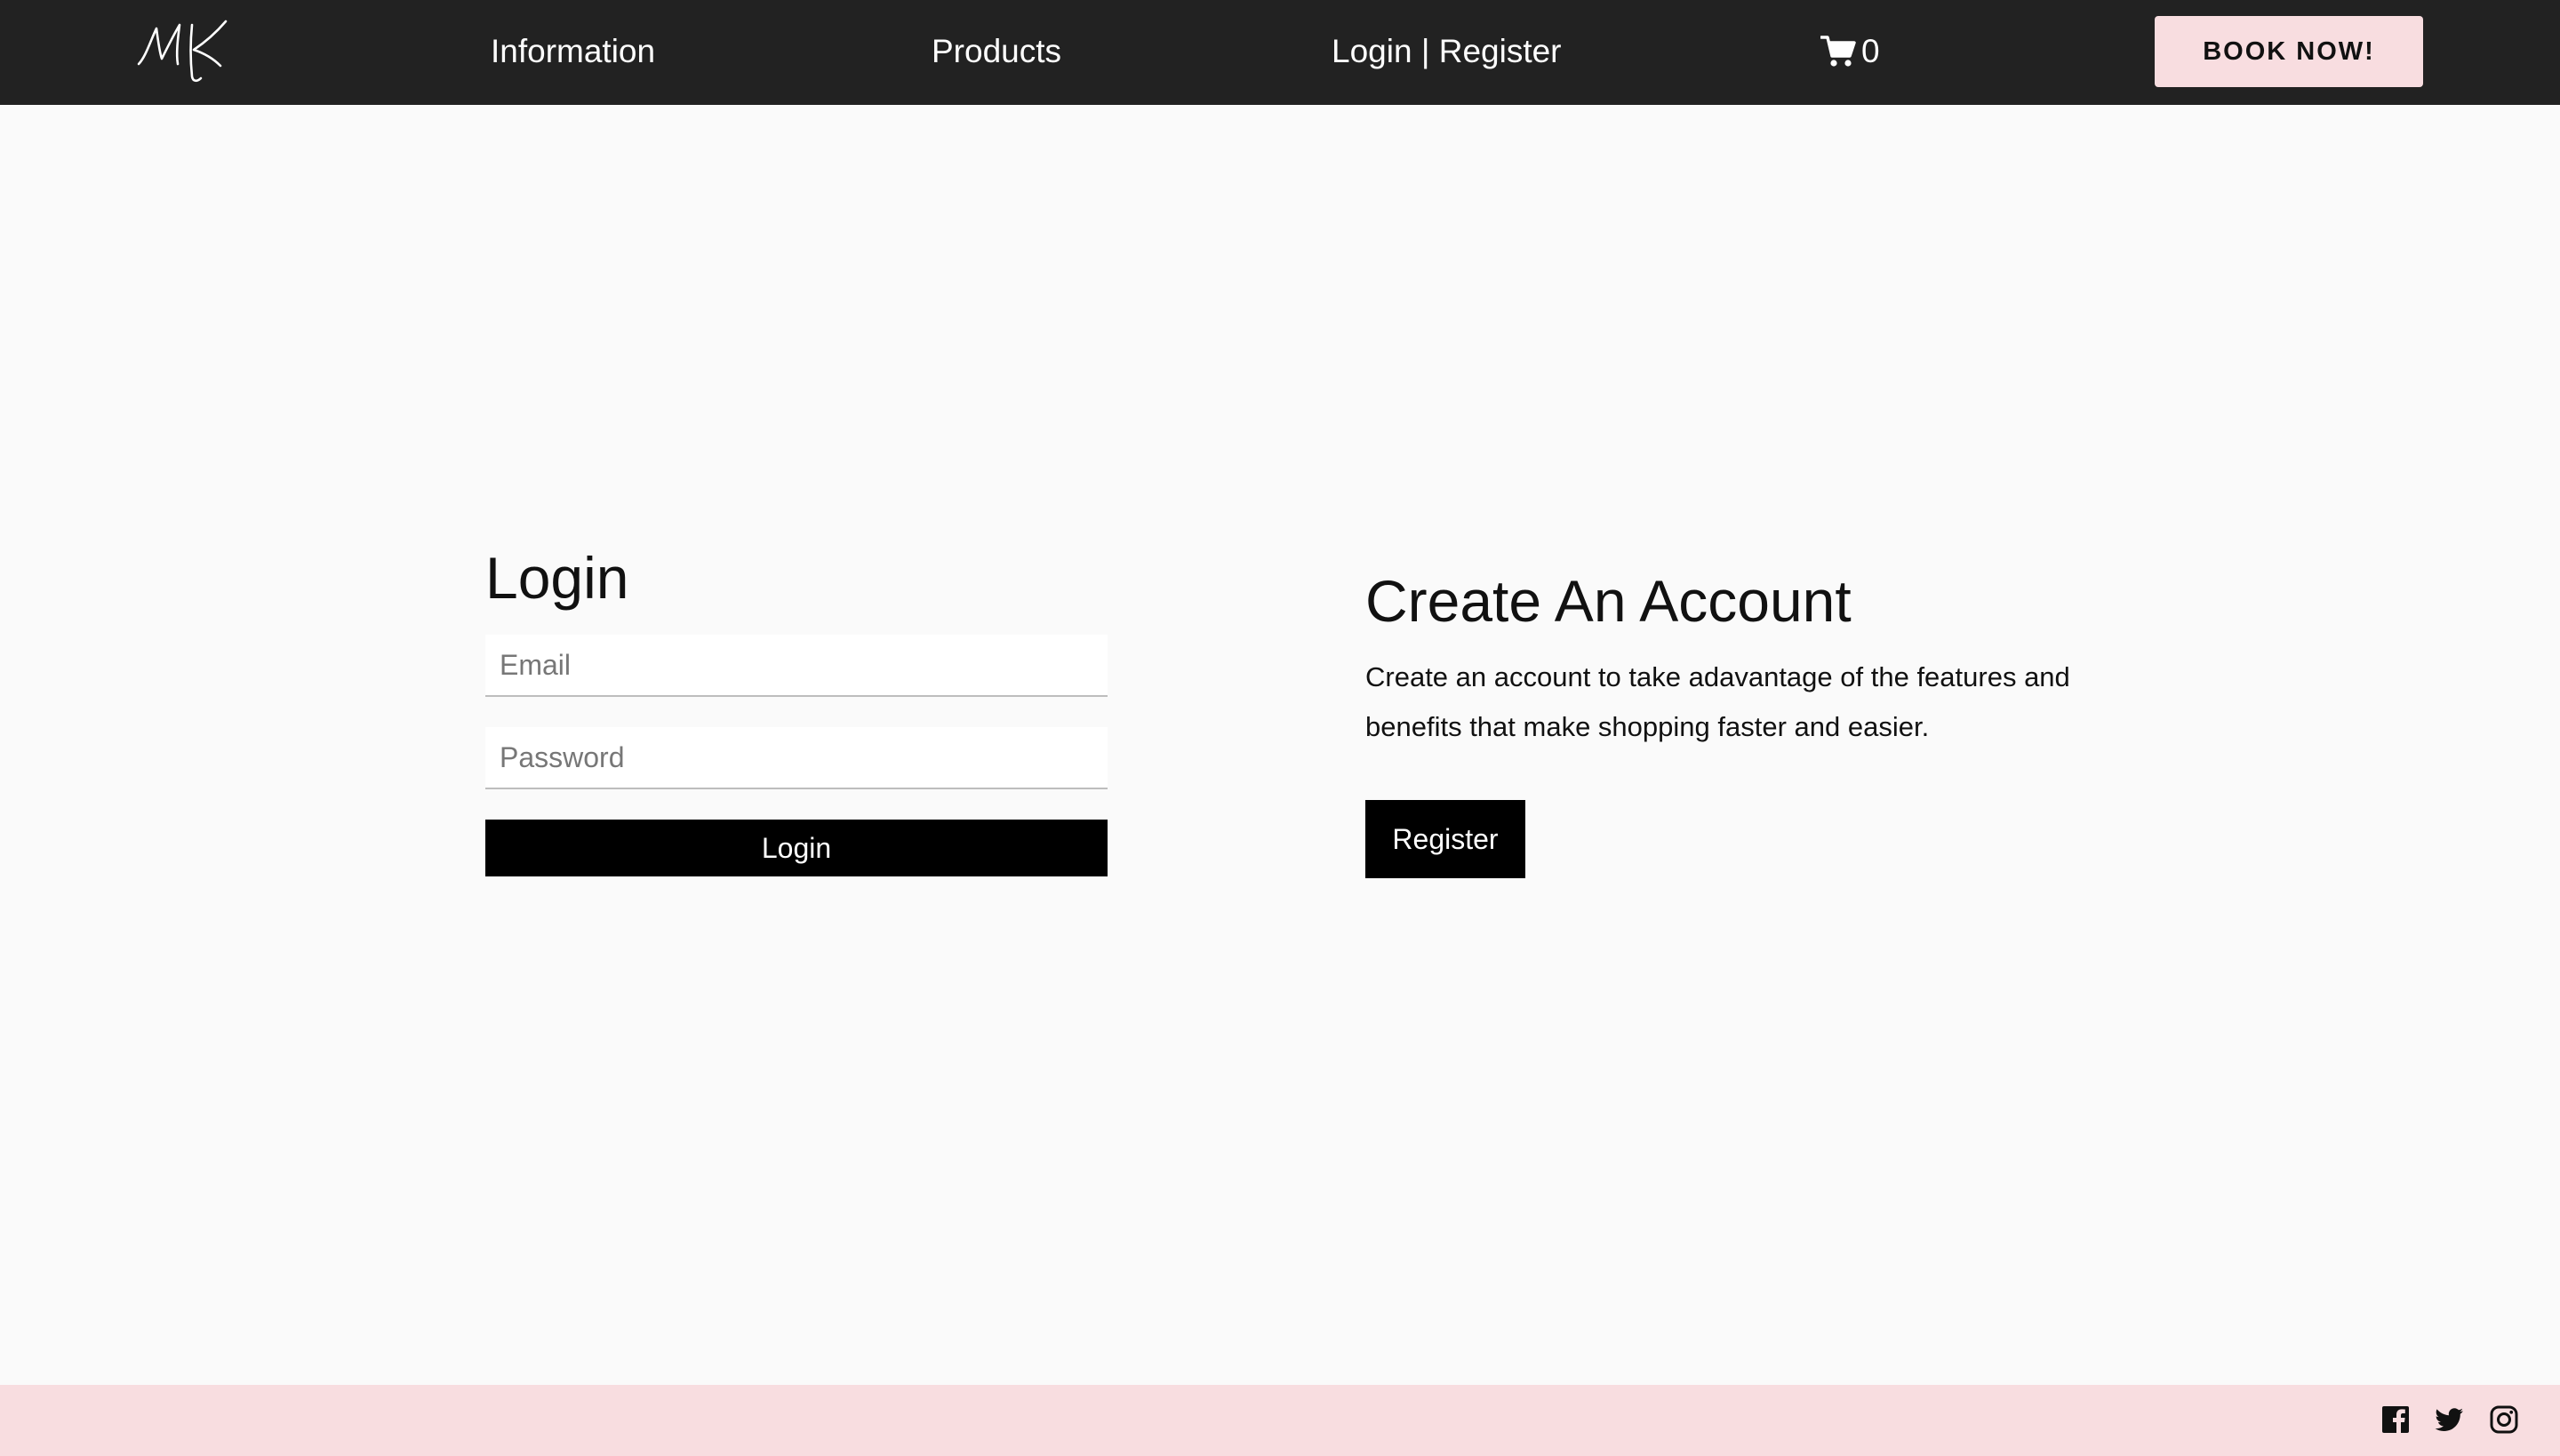  Describe the element at coordinates (573, 51) in the screenshot. I see `nav-link-information: Information` at that location.